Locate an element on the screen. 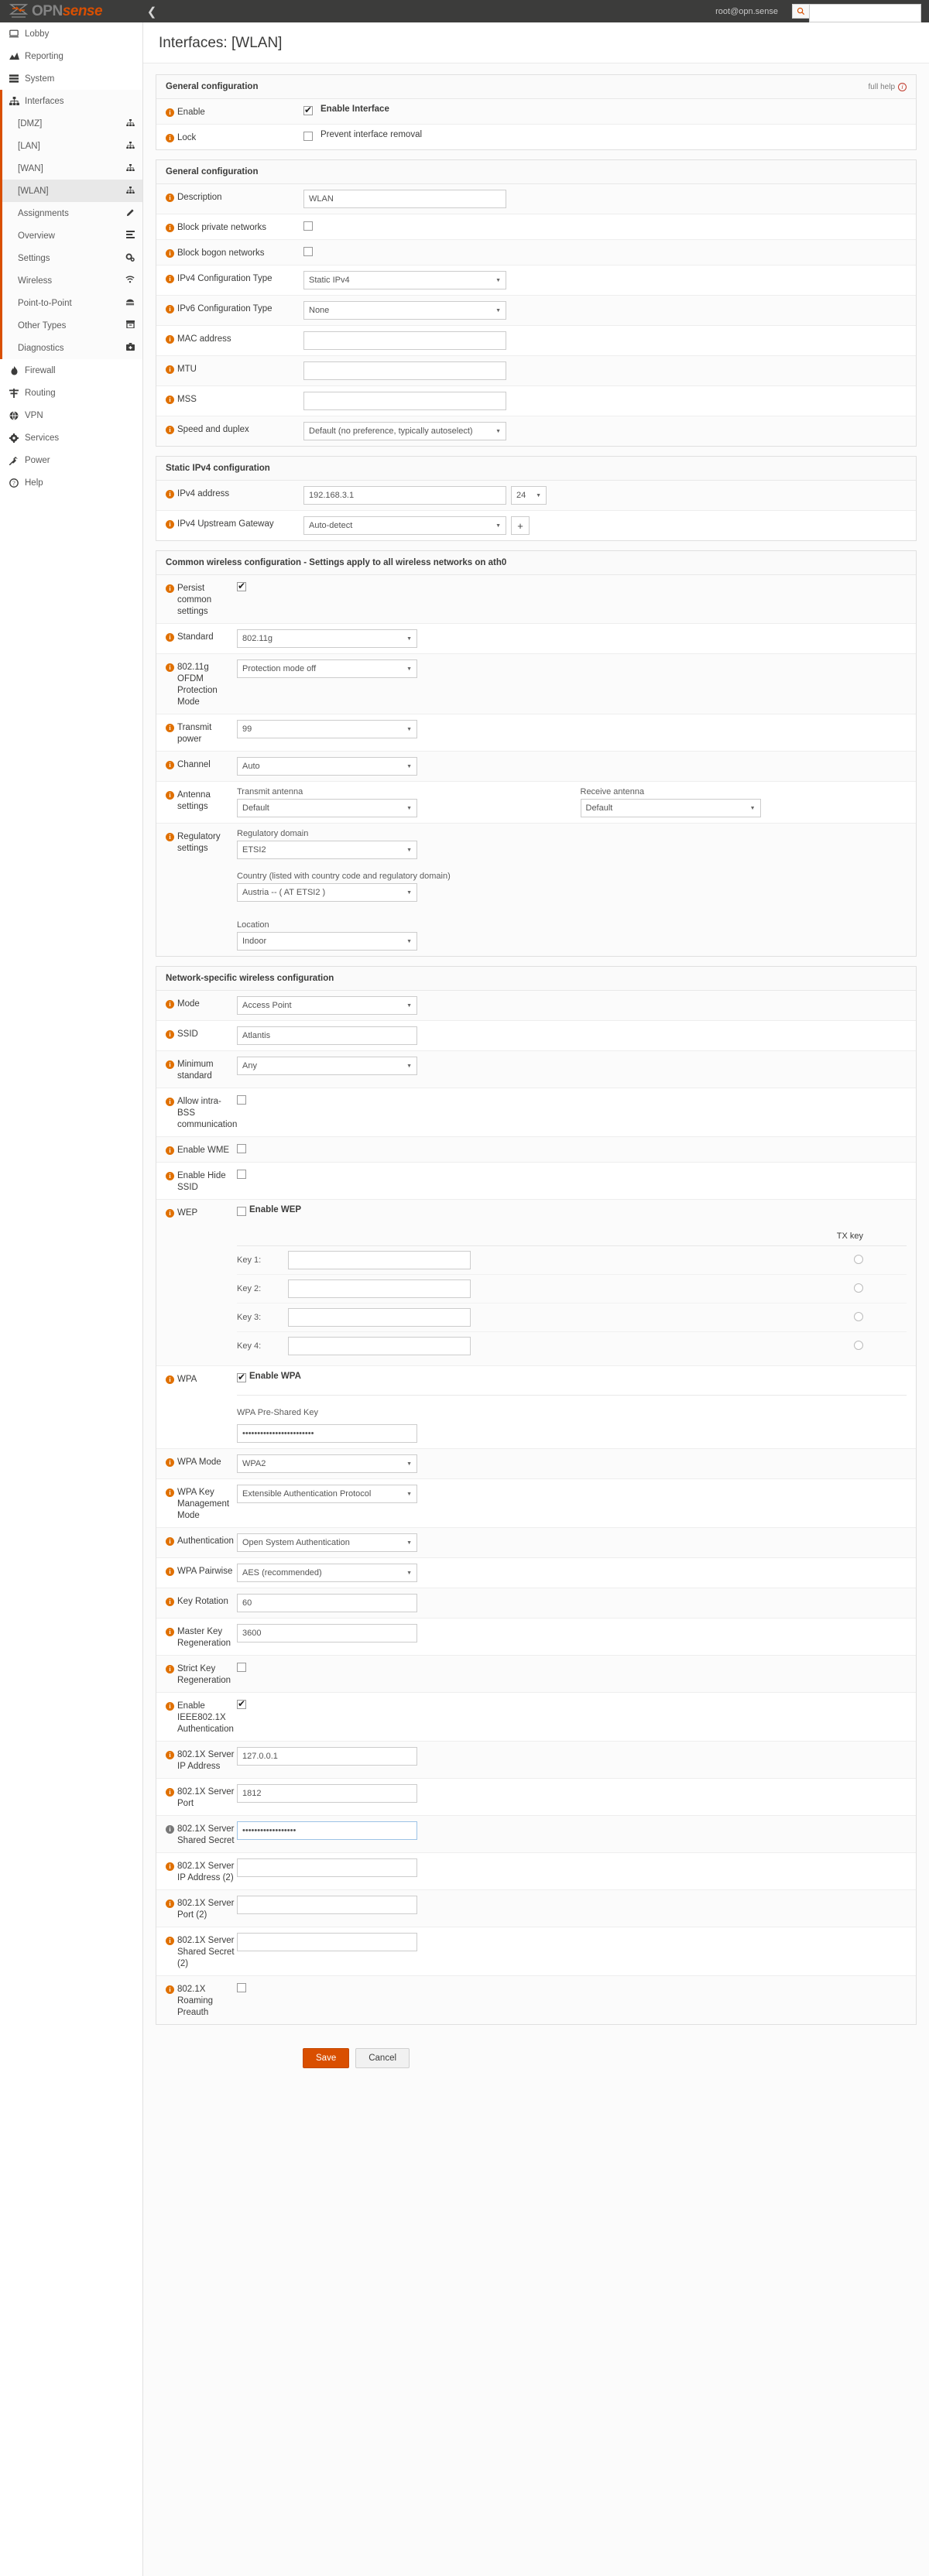  wpa-pairwise-select: AES (recommended) is located at coordinates (327, 1573).